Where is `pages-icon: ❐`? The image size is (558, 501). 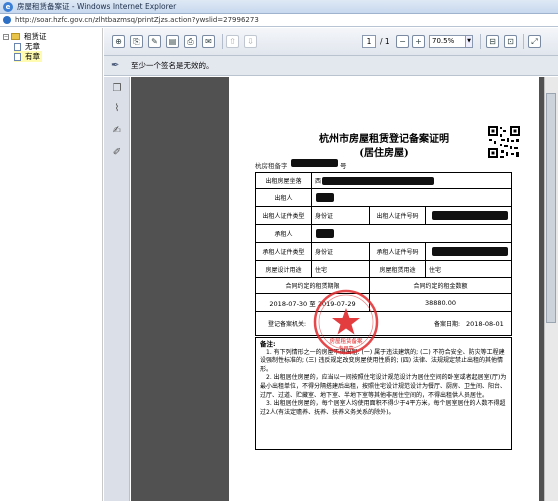
pages-icon: ❐ is located at coordinates (117, 89).